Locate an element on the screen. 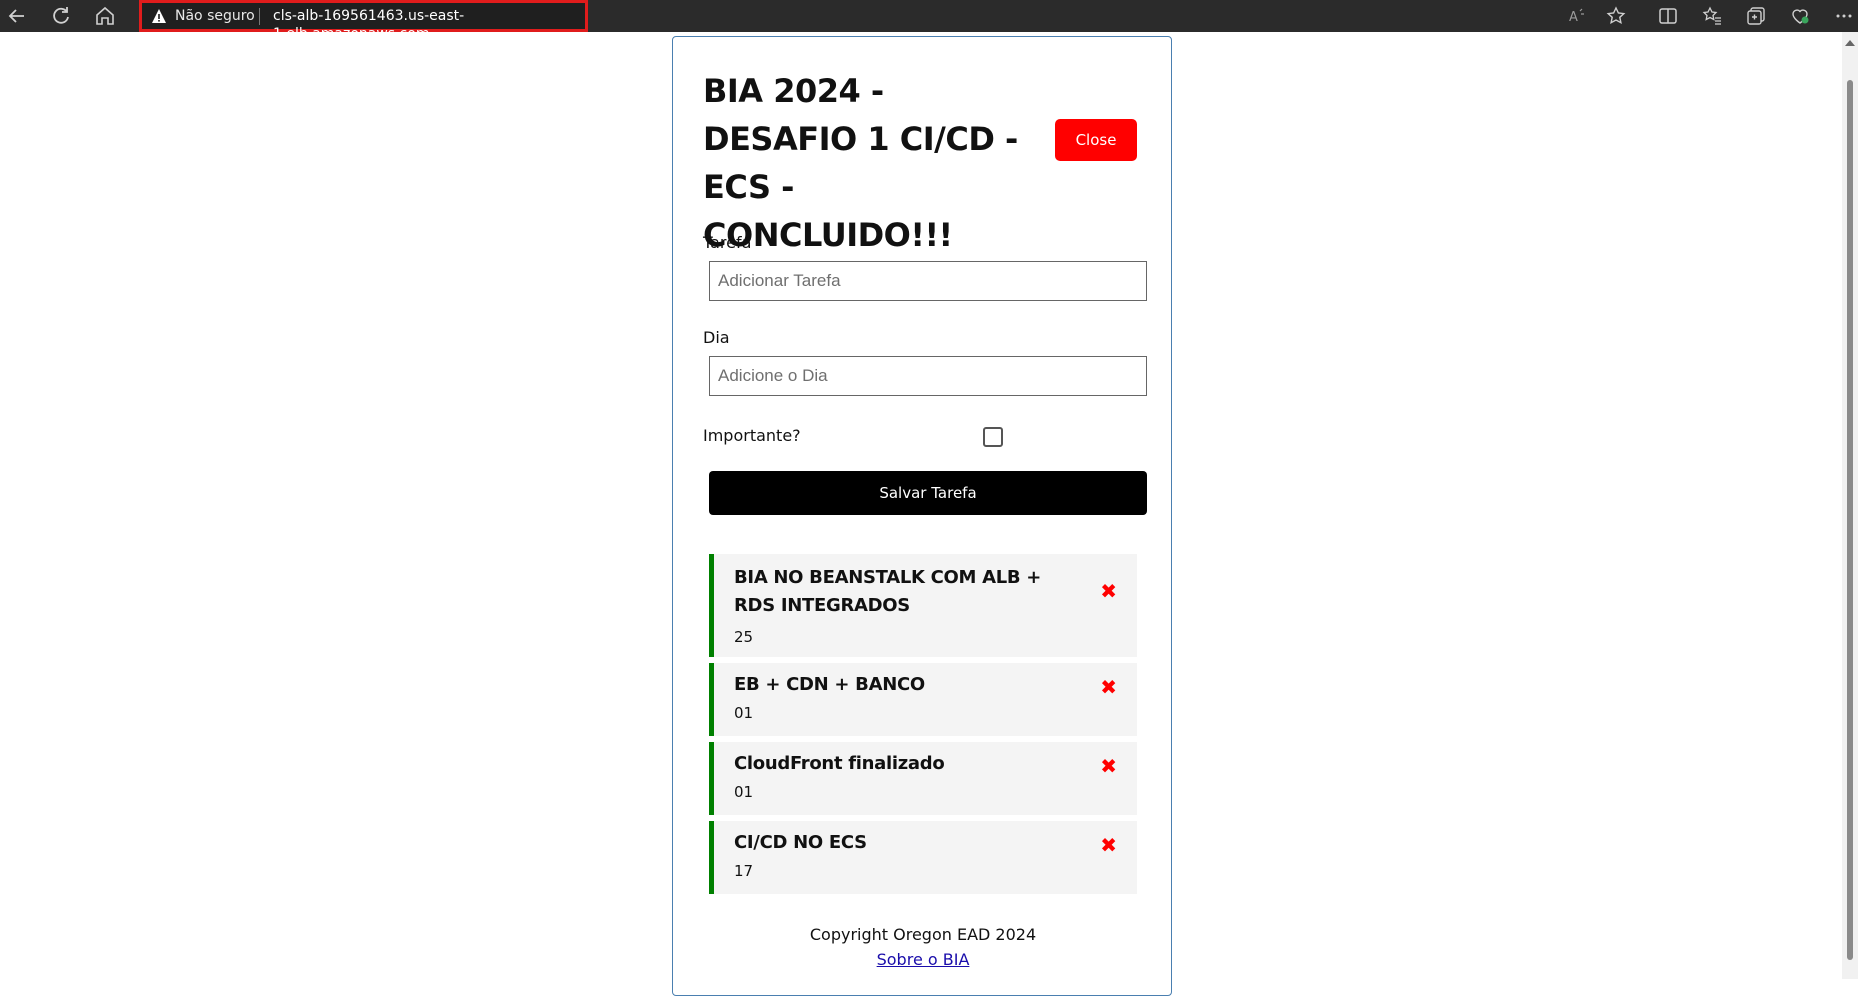  browser-essentials-icon is located at coordinates (1800, 16).